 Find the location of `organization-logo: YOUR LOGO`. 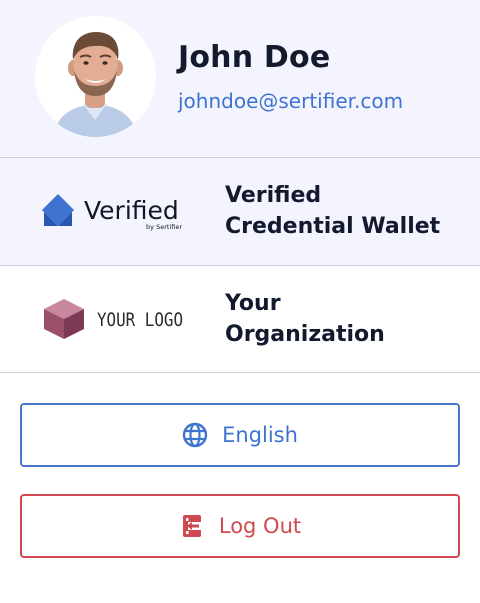

organization-logo: YOUR LOGO is located at coordinates (115, 318).